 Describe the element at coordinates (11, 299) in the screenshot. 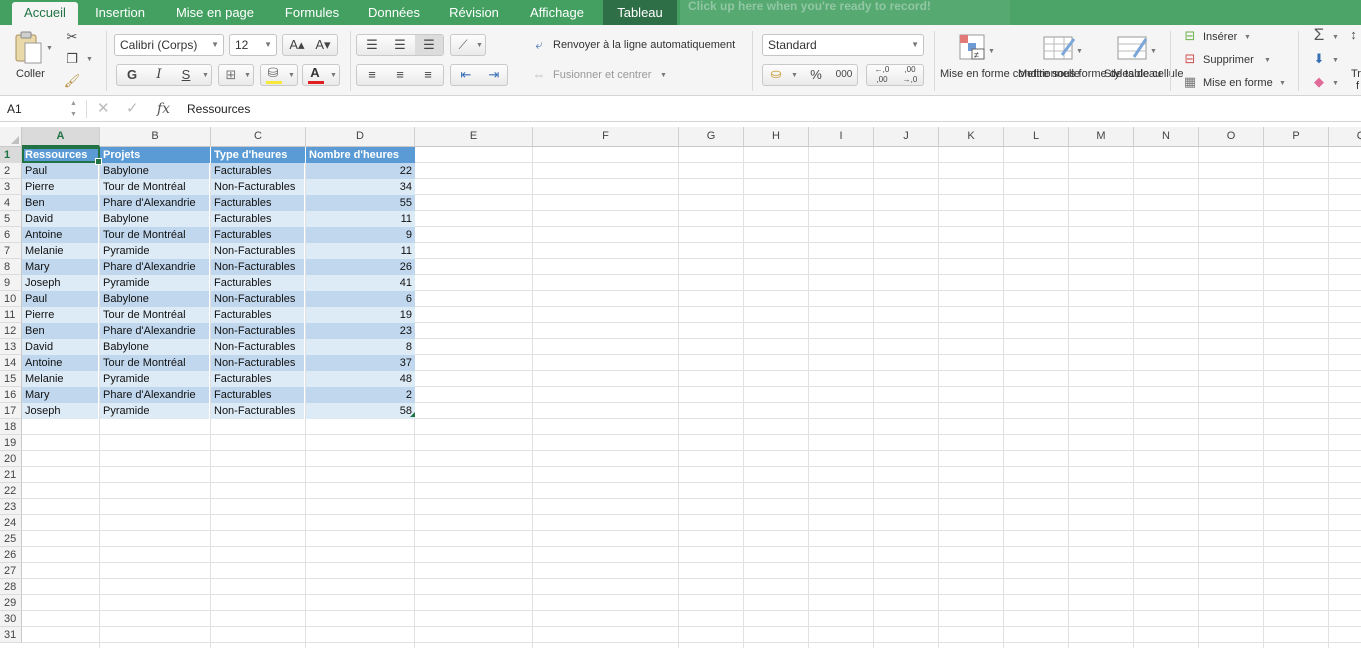

I see `row-header: 10` at that location.